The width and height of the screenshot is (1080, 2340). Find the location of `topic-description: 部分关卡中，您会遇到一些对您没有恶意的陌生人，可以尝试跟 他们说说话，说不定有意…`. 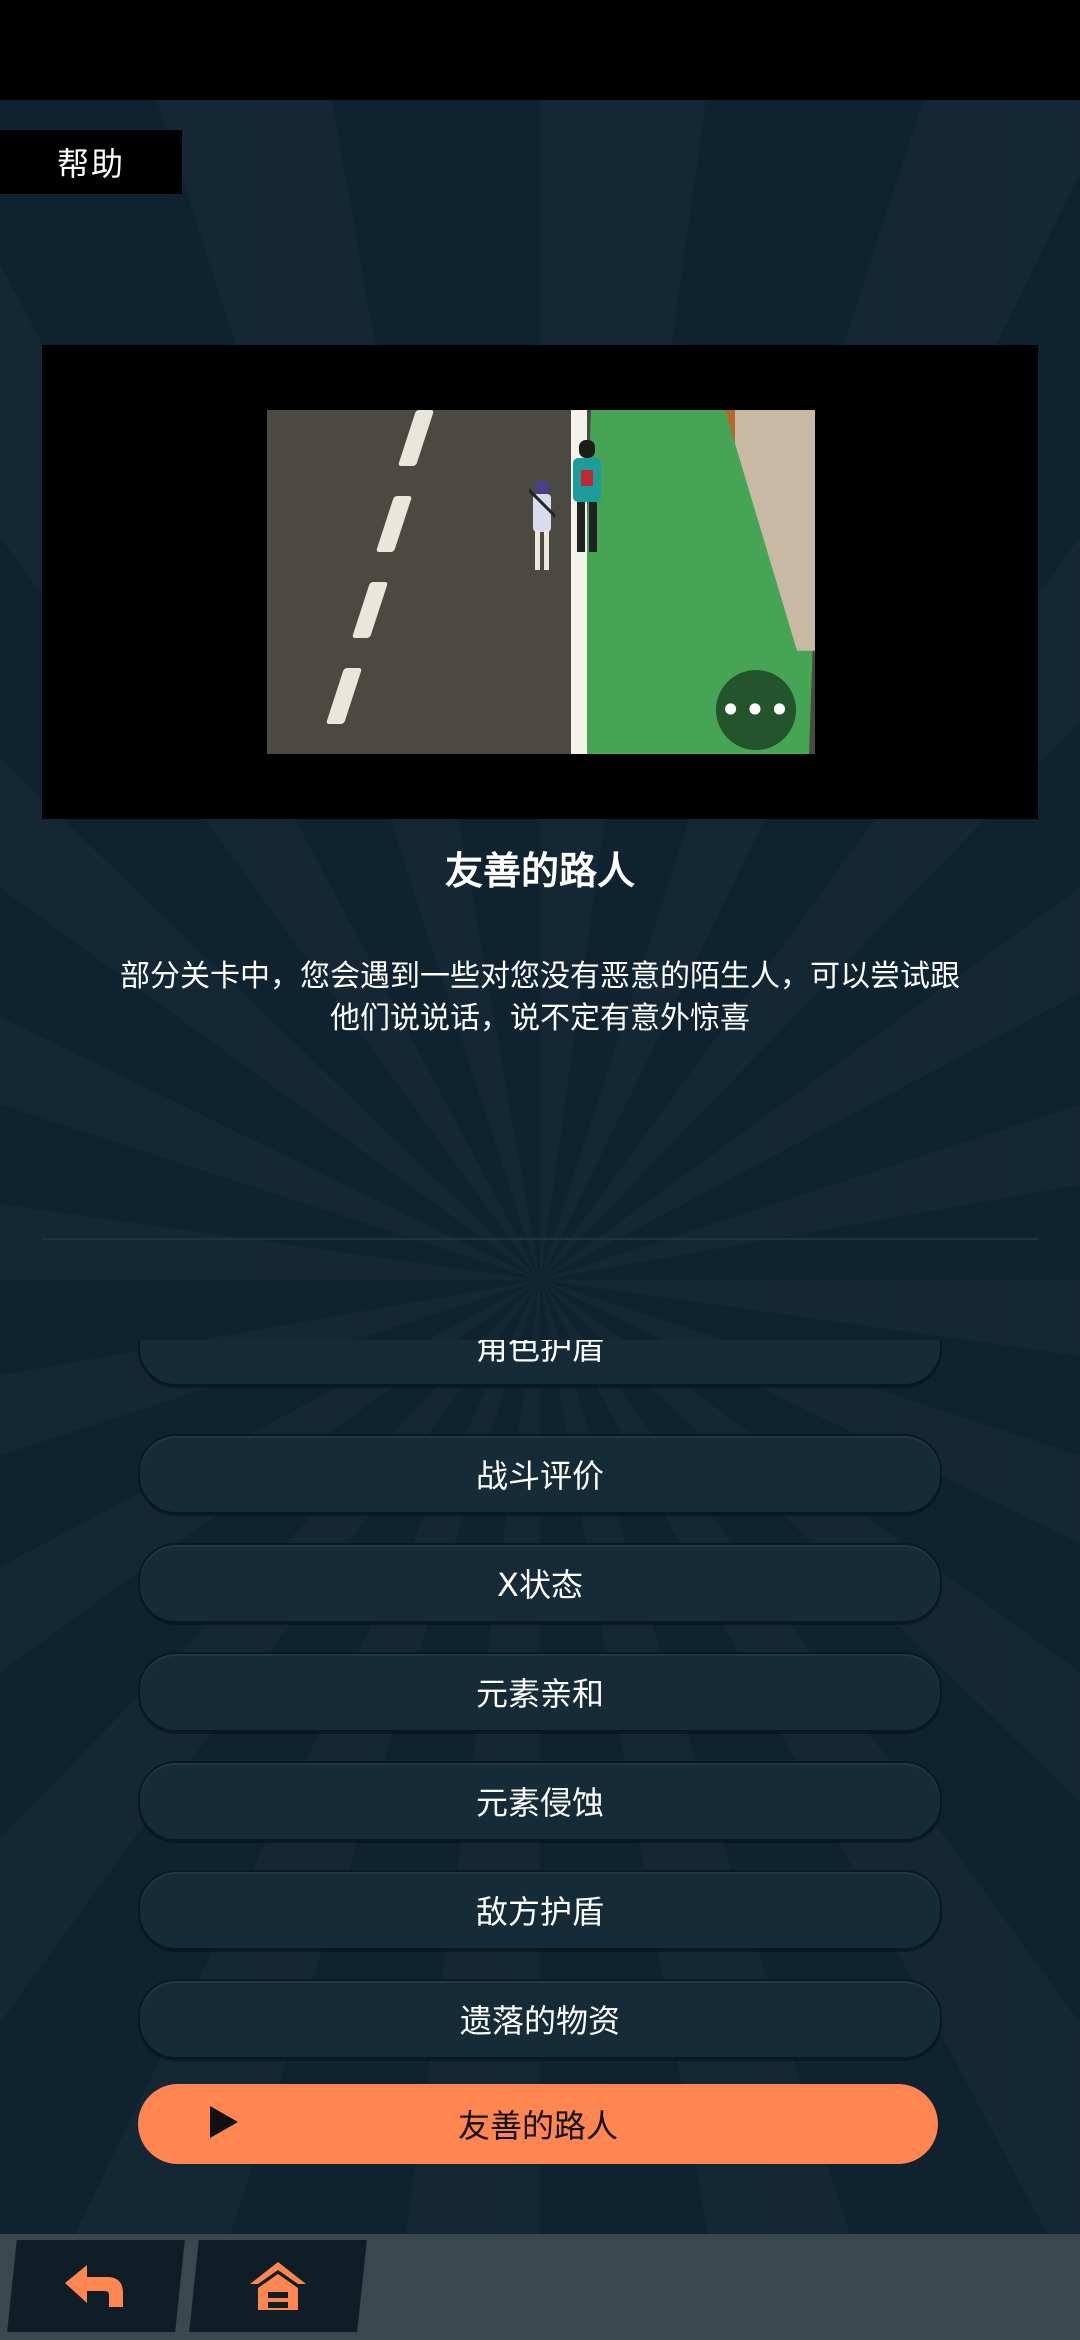

topic-description: 部分关卡中，您会遇到一些对您没有恶意的陌生人，可以尝试跟 他们说说话，说不定有意… is located at coordinates (540, 998).